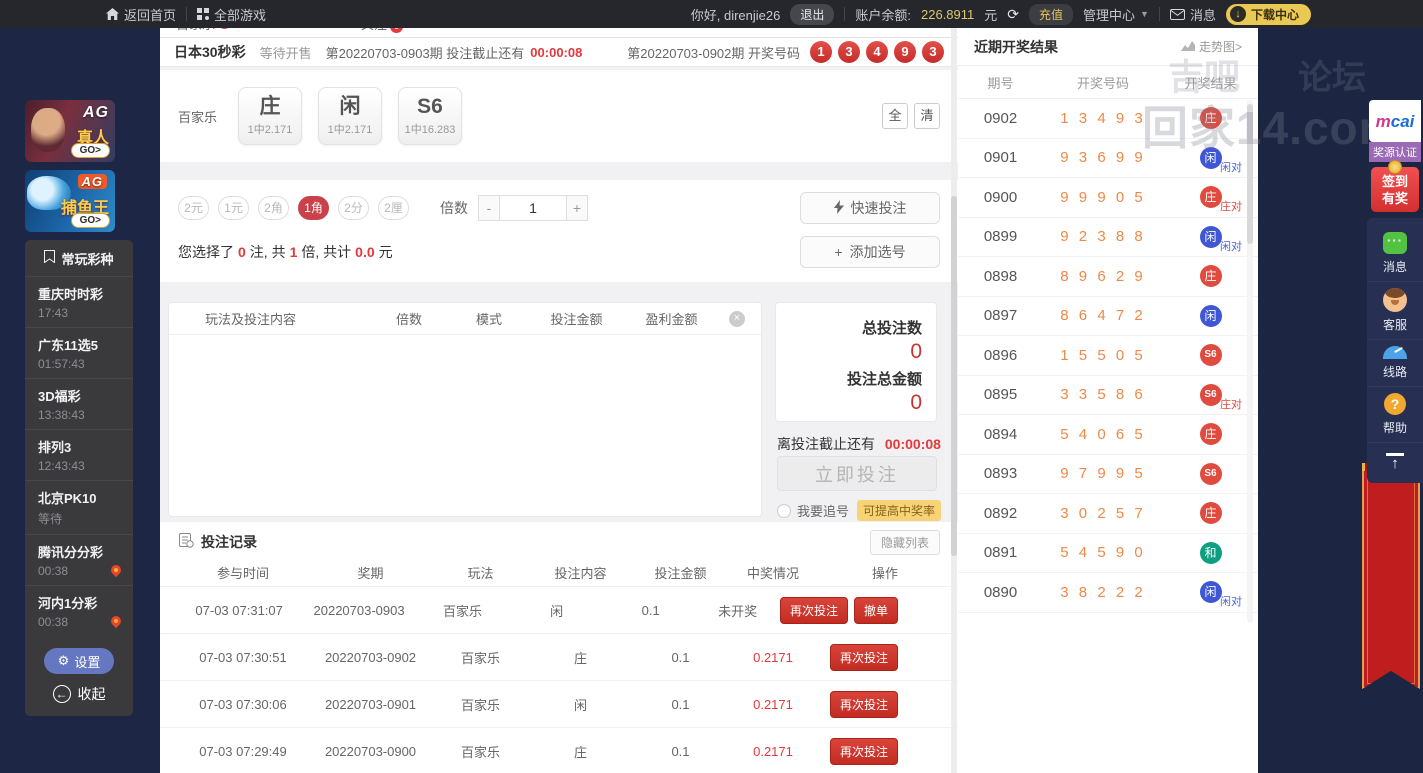 The height and width of the screenshot is (773, 1423). Describe the element at coordinates (79, 258) in the screenshot. I see `favorite-lotteries-header: 常玩彩种` at that location.